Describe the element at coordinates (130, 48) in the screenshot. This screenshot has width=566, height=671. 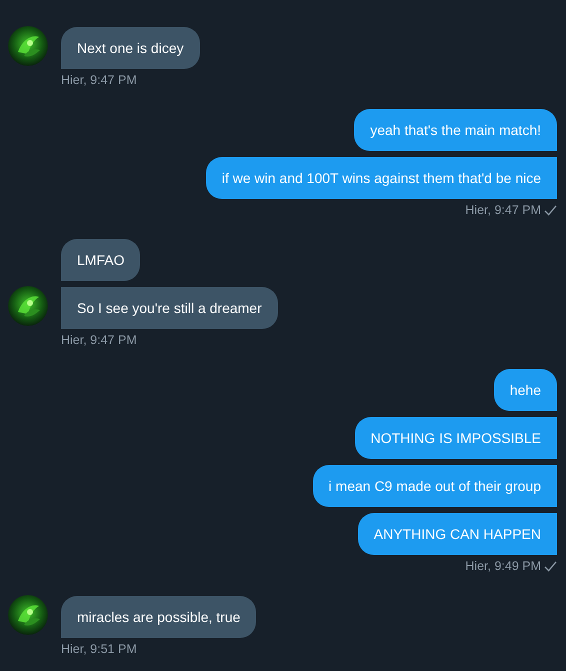
I see `message-bubble: Next one is dicey` at that location.